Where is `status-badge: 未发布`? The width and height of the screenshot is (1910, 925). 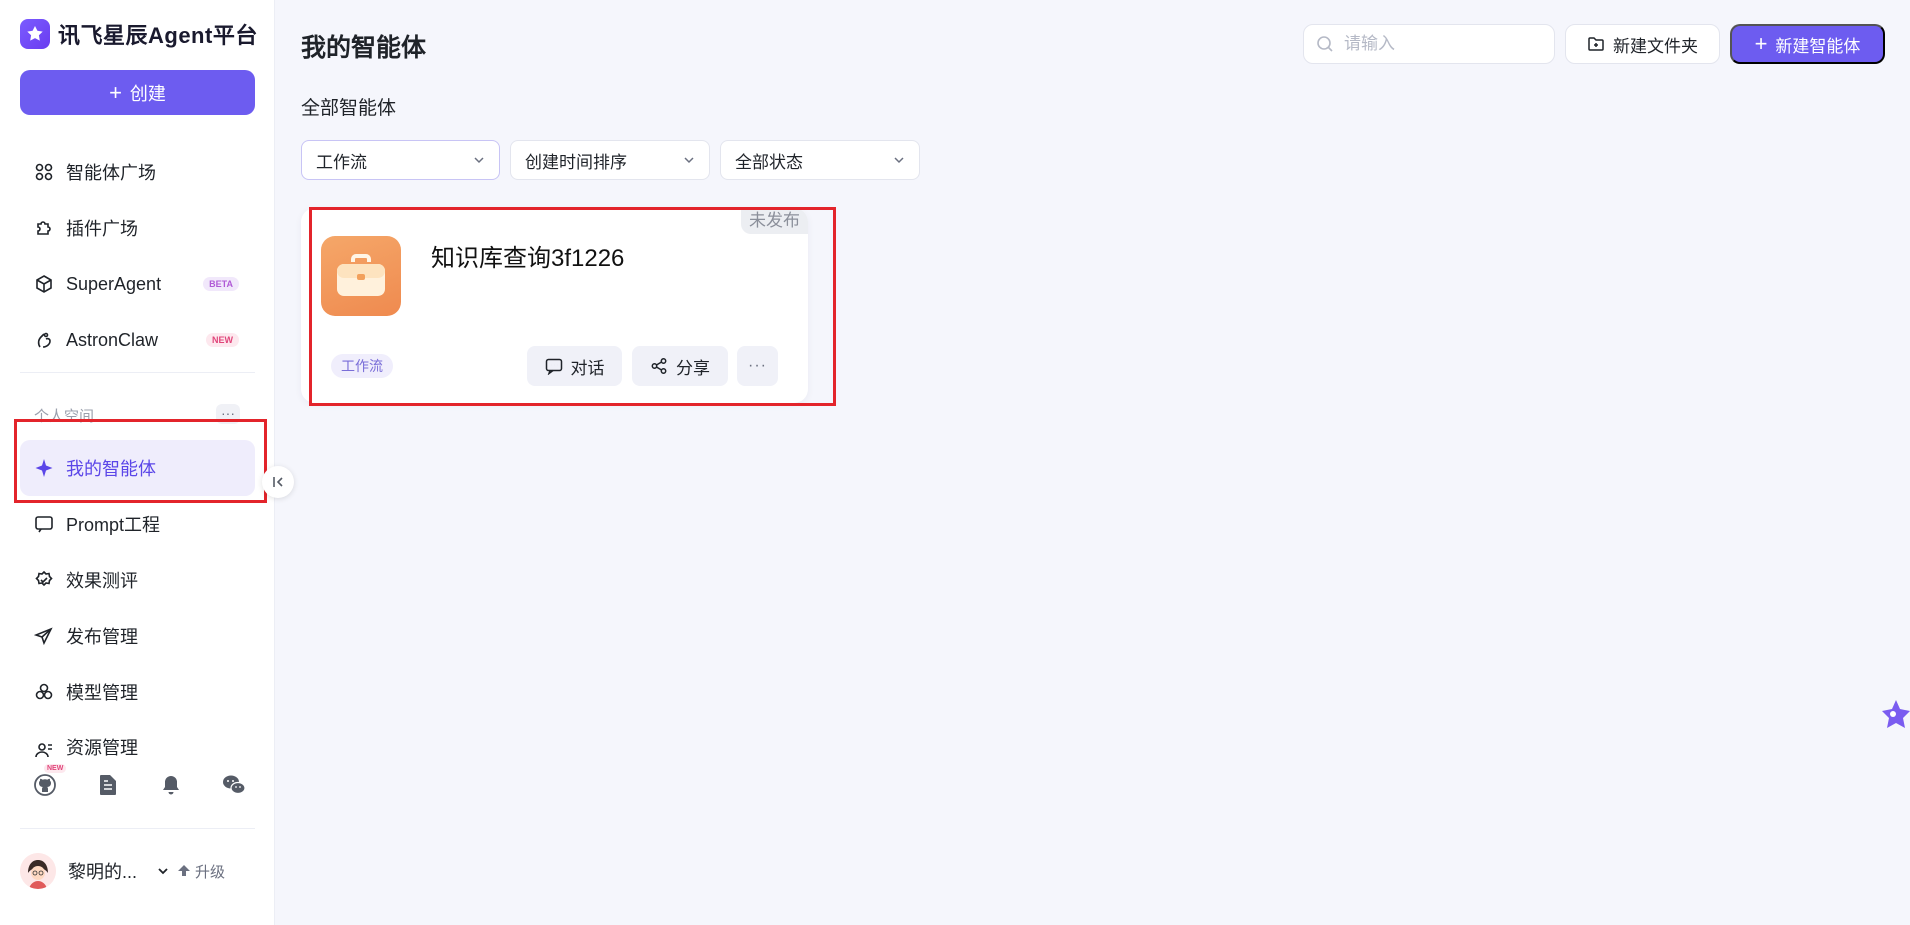
status-badge: 未发布 is located at coordinates (774, 221).